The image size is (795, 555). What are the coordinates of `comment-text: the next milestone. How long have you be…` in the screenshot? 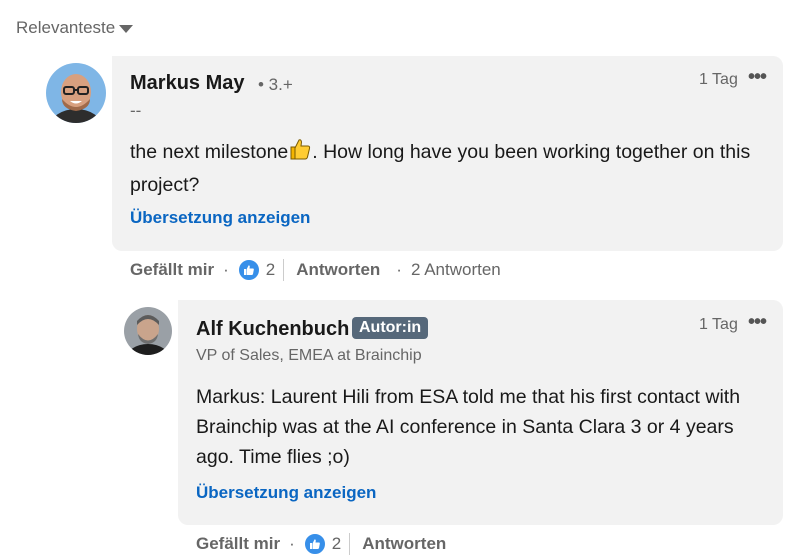 It's located at (445, 168).